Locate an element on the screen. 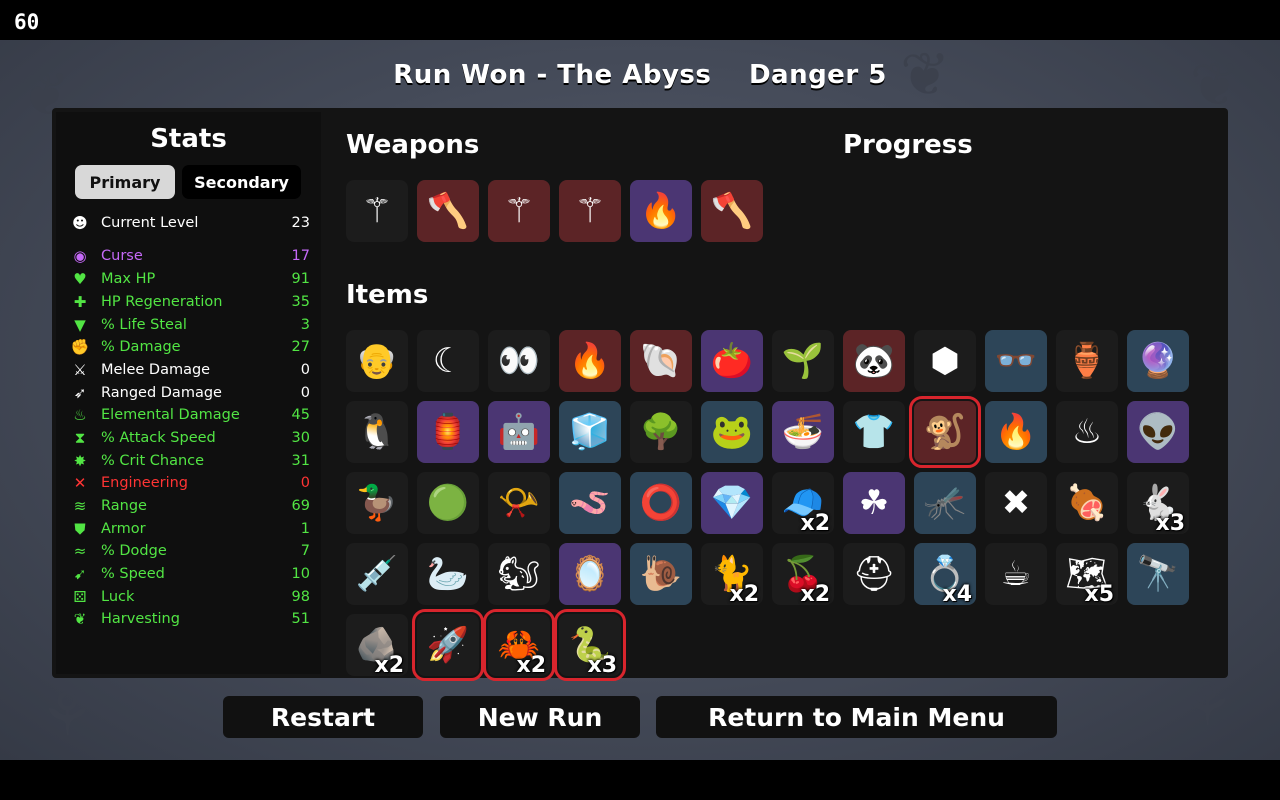  ice-cube-icon: 🧊 is located at coordinates (590, 432).